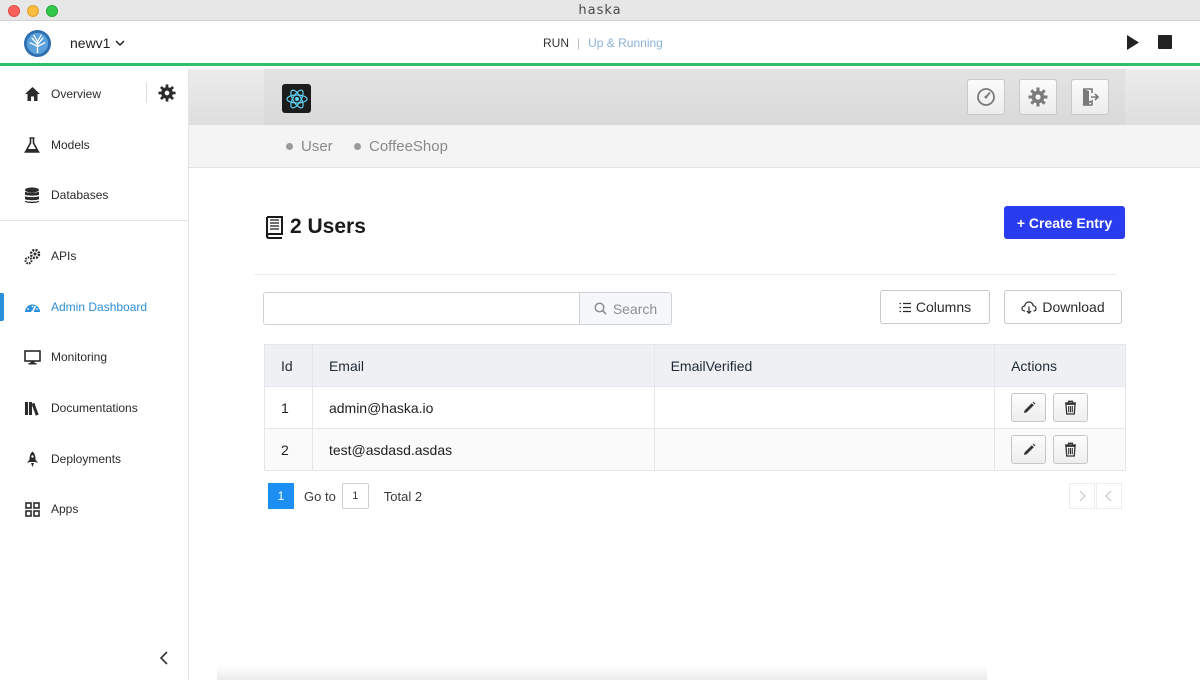 The width and height of the screenshot is (1200, 680). I want to click on tab-user: User, so click(309, 146).